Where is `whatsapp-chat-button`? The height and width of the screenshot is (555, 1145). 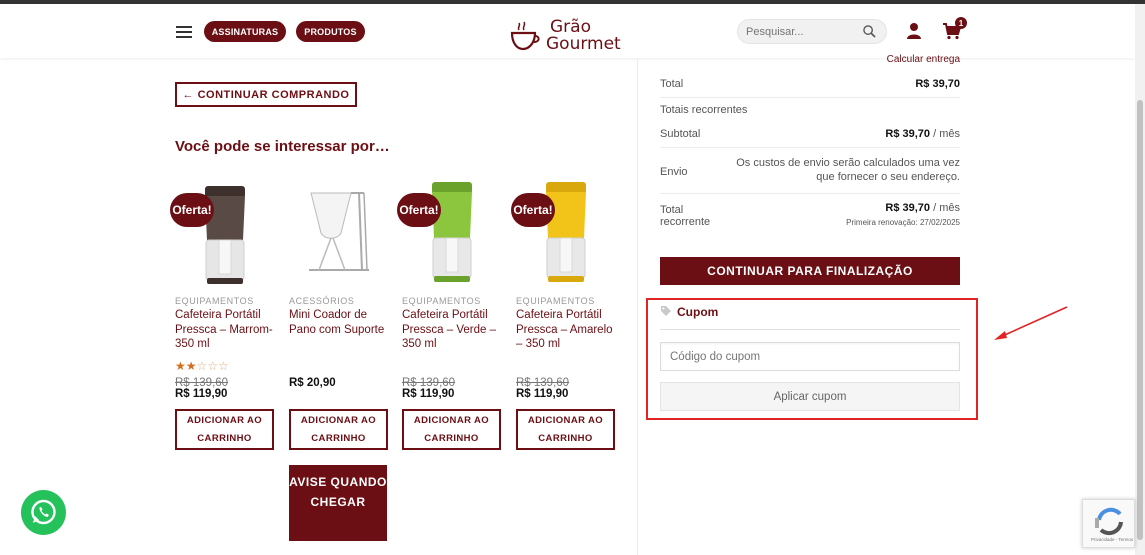 whatsapp-chat-button is located at coordinates (43, 512).